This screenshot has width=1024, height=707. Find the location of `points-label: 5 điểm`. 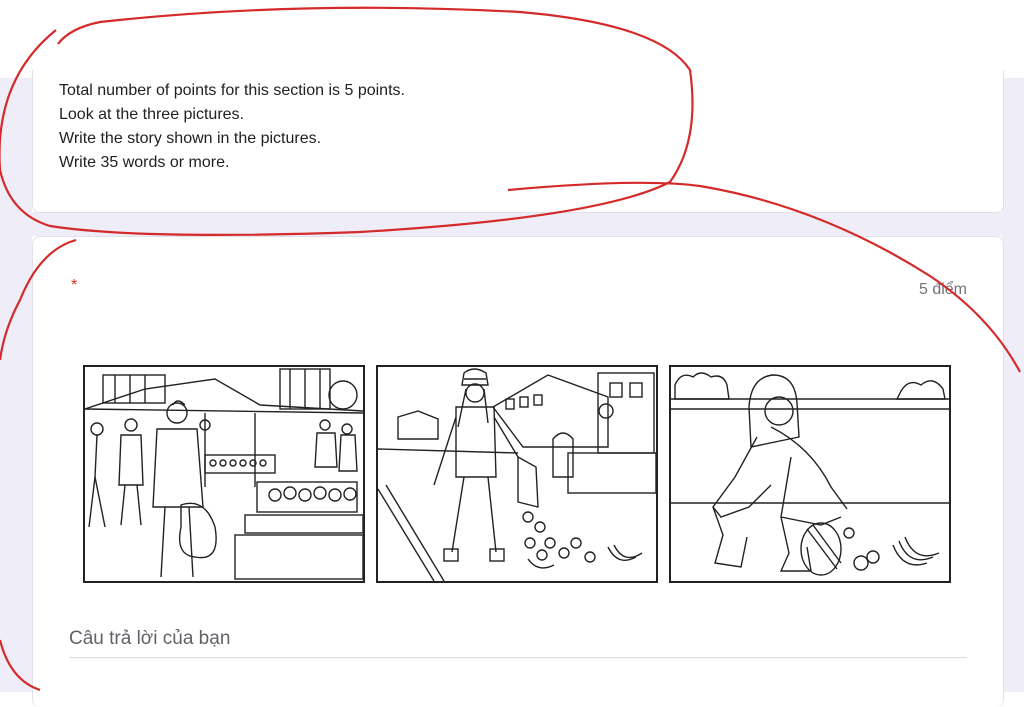

points-label: 5 điểm is located at coordinates (942, 289).